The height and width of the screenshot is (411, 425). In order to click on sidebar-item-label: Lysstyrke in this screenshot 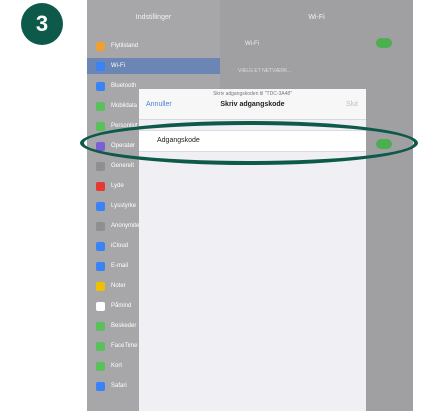, I will do `click(124, 206)`.